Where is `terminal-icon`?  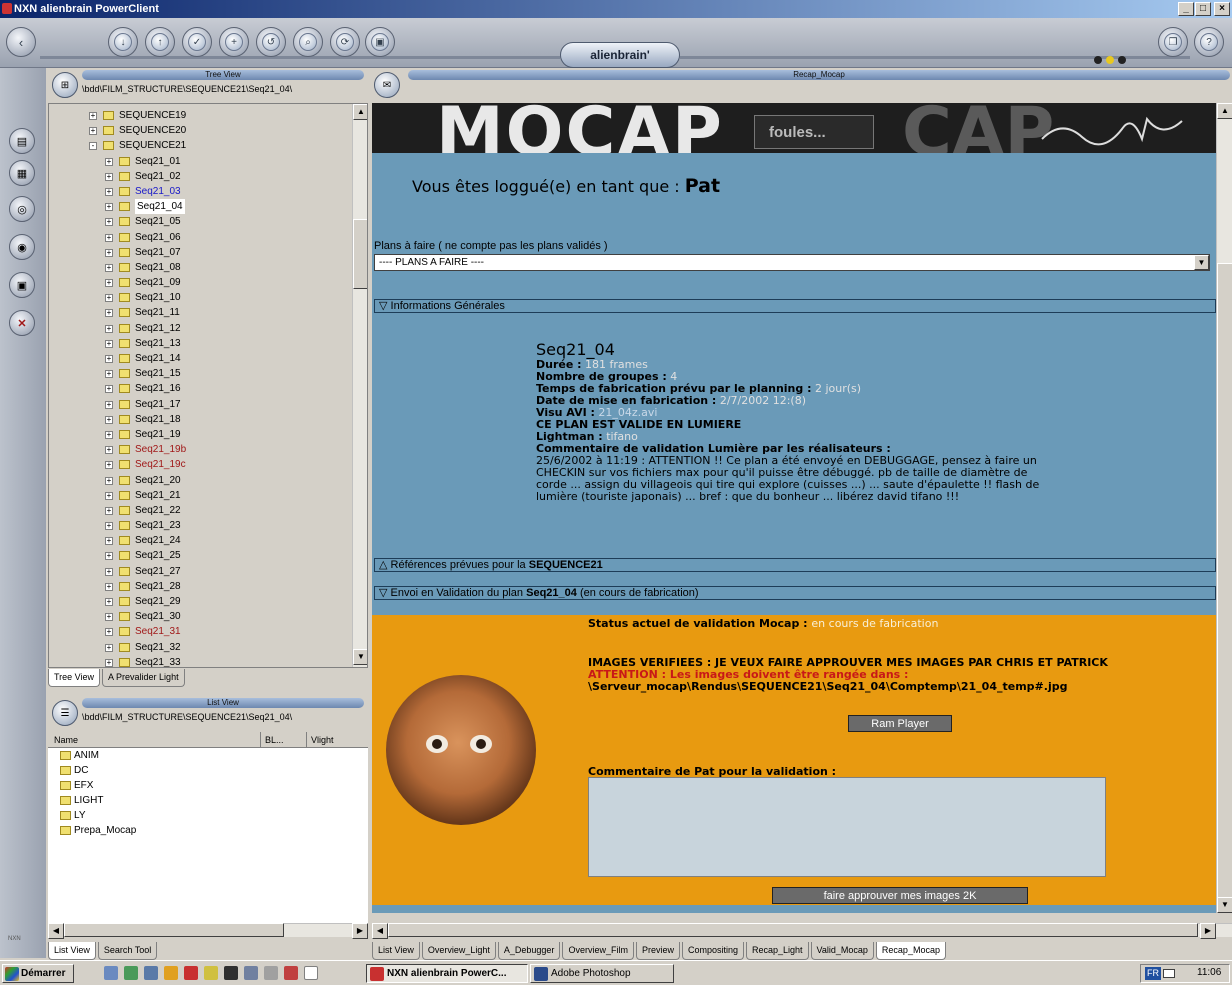 terminal-icon is located at coordinates (231, 973).